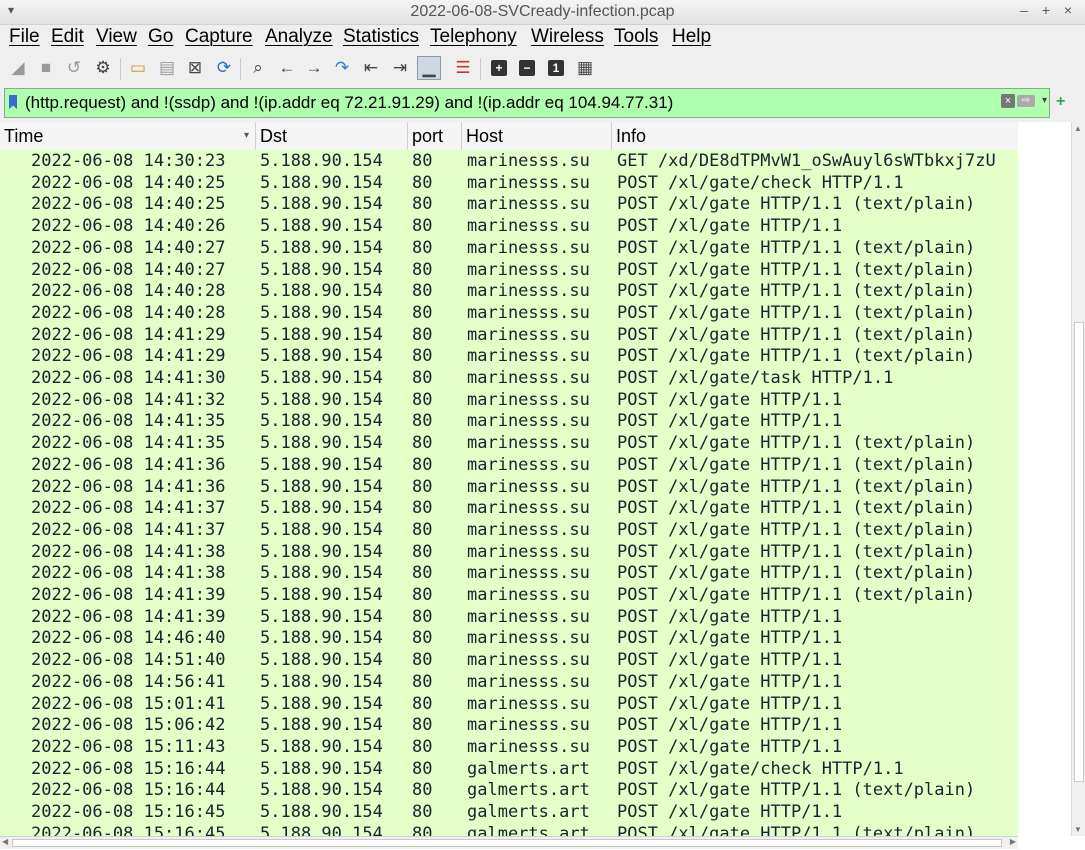 Image resolution: width=1085 pixels, height=850 pixels. Describe the element at coordinates (138, 68) in the screenshot. I see `open-file-icon: ▭` at that location.